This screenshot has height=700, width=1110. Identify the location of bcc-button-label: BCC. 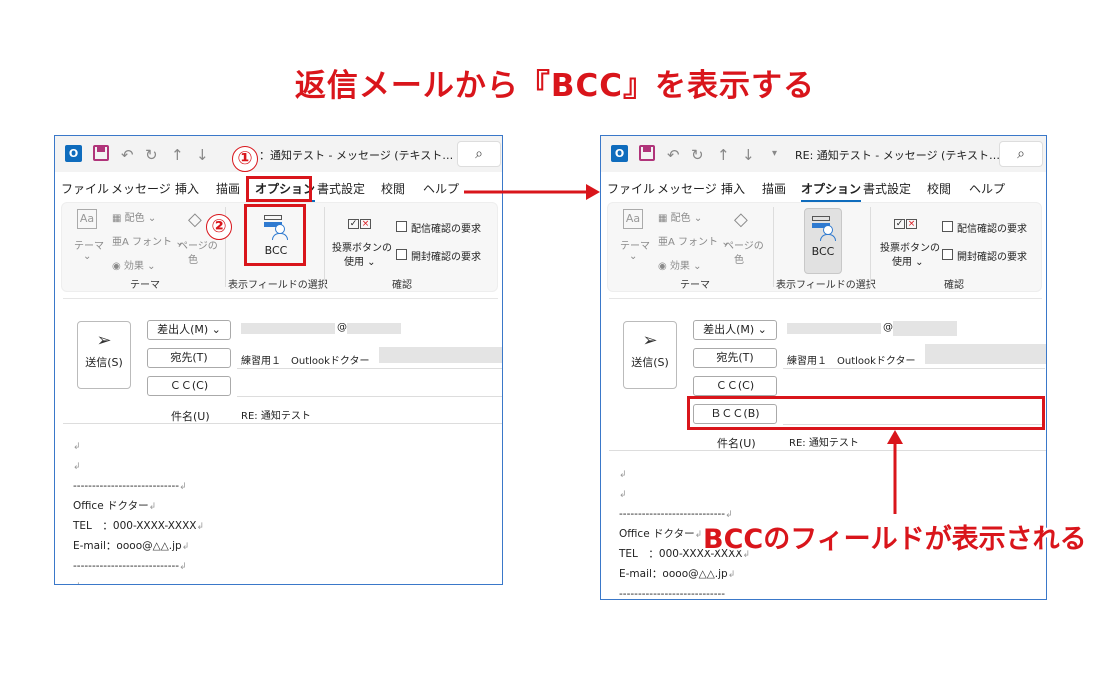
(823, 251).